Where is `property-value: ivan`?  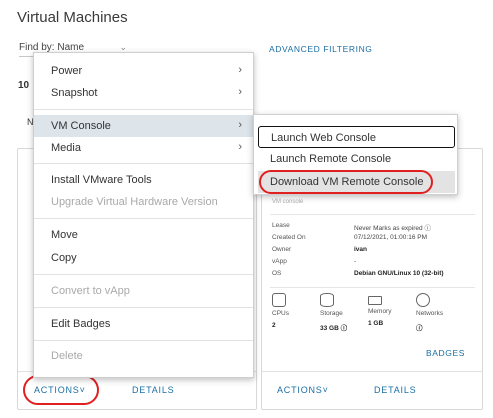
property-value: ivan is located at coordinates (361, 249).